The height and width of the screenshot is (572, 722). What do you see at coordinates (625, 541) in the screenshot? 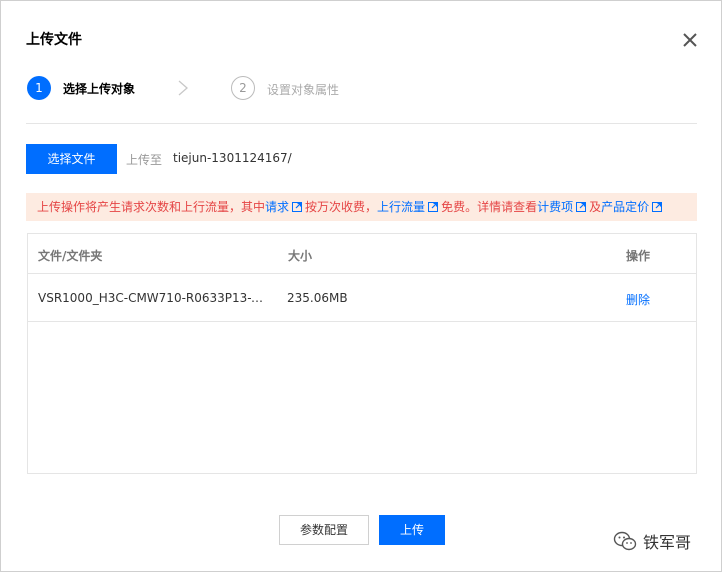
I see `wechat-icon` at bounding box center [625, 541].